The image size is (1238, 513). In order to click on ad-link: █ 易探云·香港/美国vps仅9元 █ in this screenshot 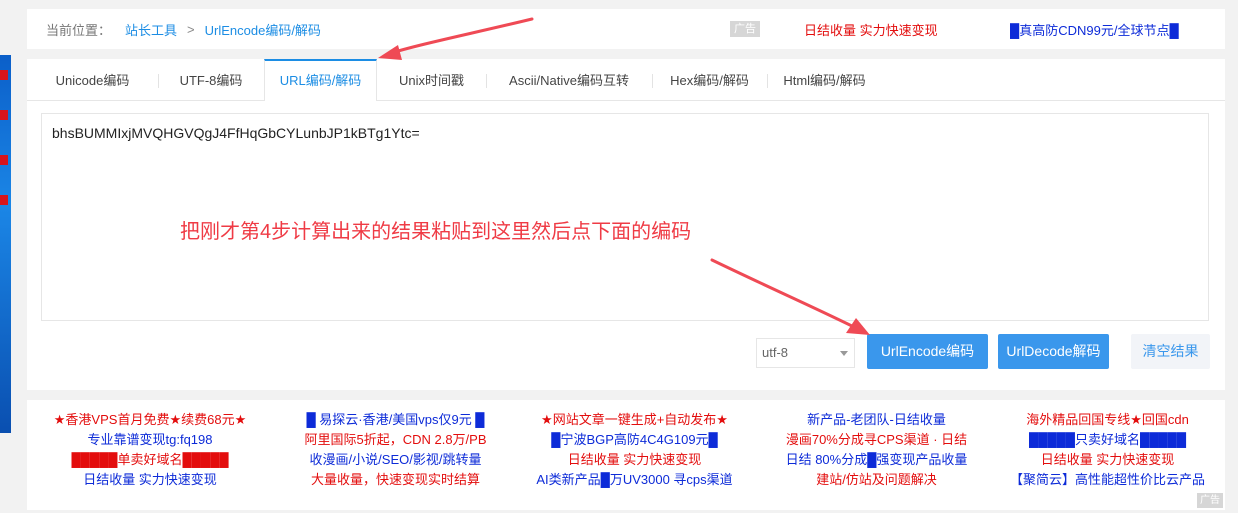, I will do `click(395, 420)`.